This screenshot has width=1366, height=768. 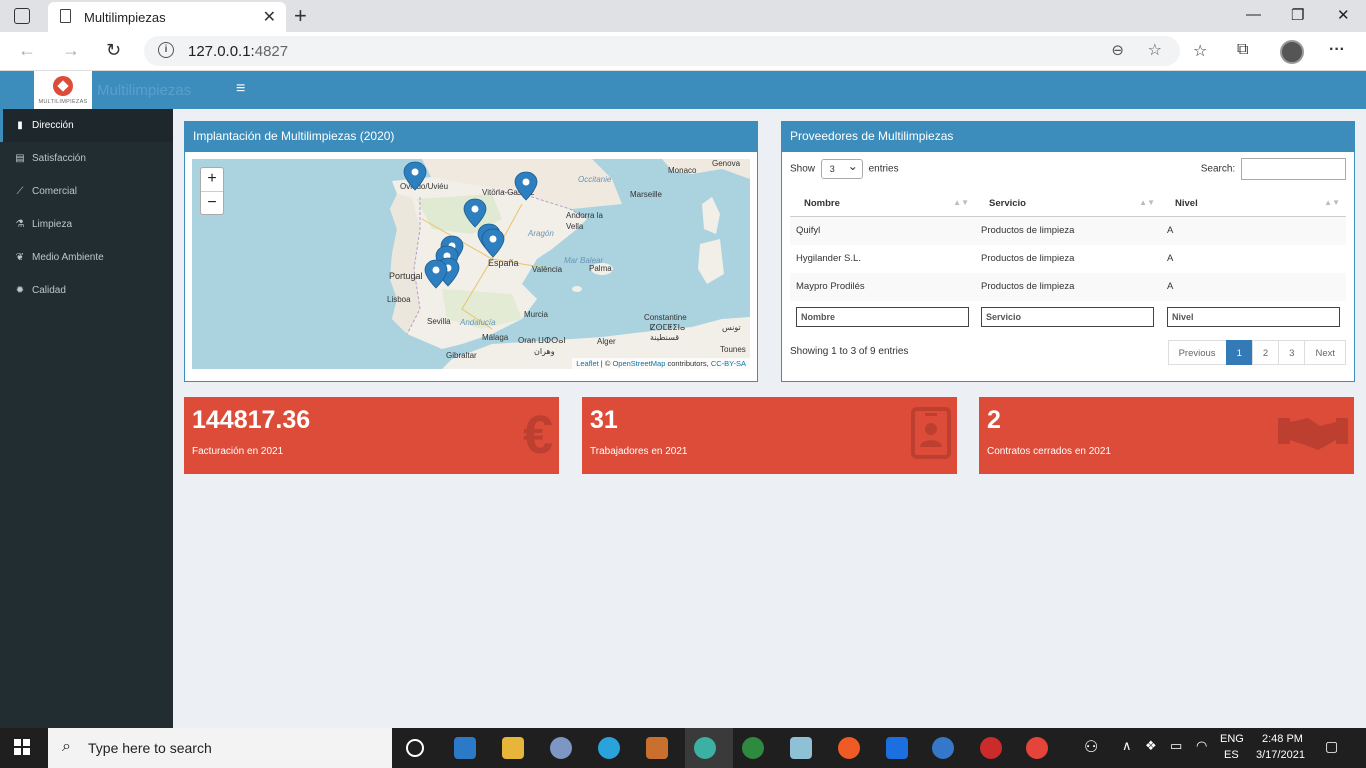 What do you see at coordinates (66, 746) in the screenshot?
I see `search-icon: ⌕` at bounding box center [66, 746].